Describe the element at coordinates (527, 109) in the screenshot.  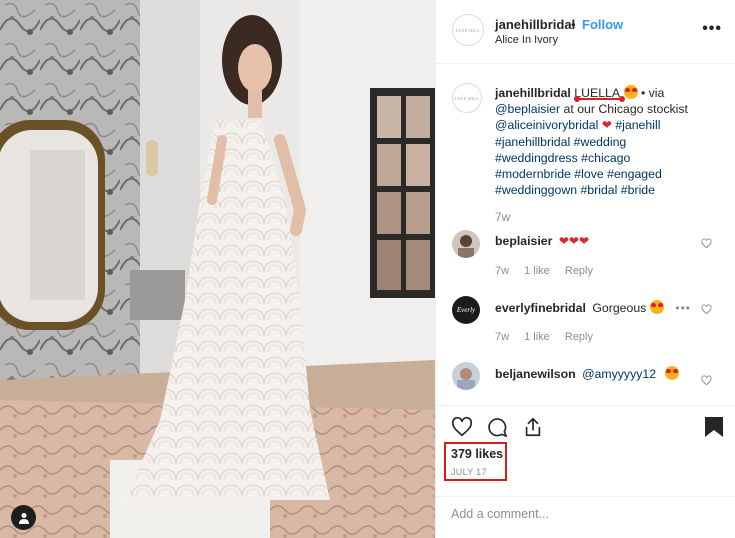
I see `mention-beplaisier: @beplaisier` at that location.